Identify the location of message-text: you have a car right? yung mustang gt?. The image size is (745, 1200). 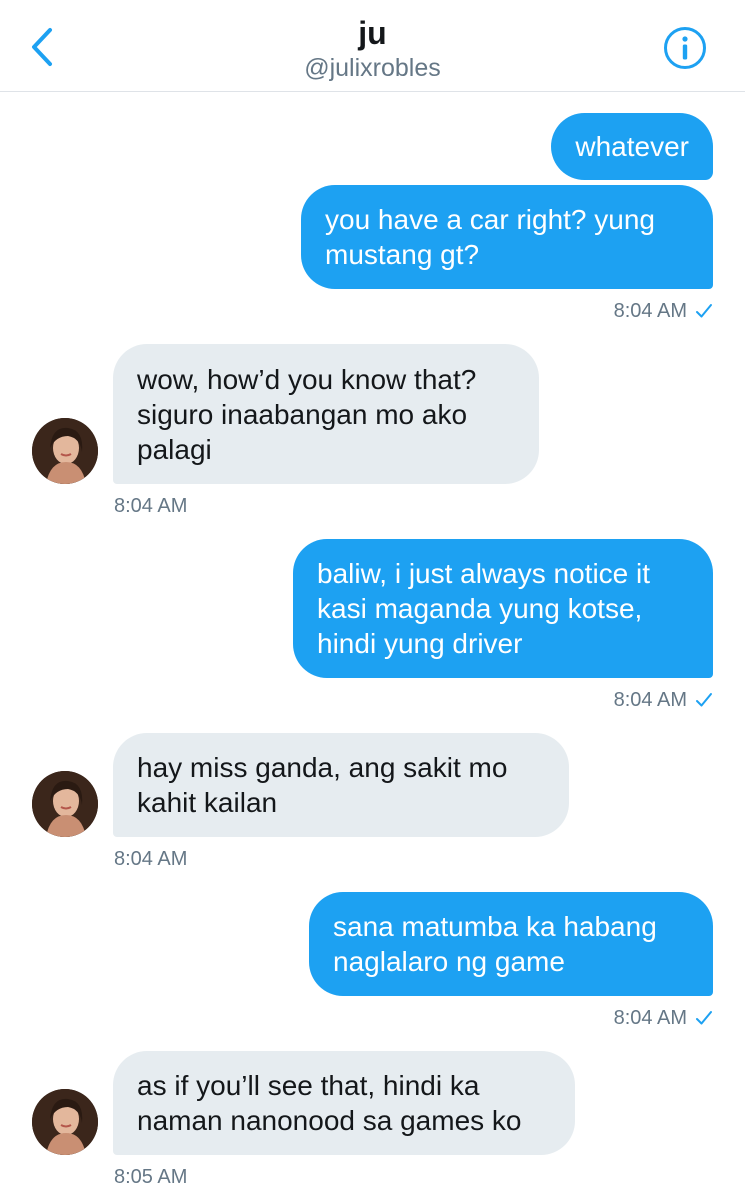
(490, 237).